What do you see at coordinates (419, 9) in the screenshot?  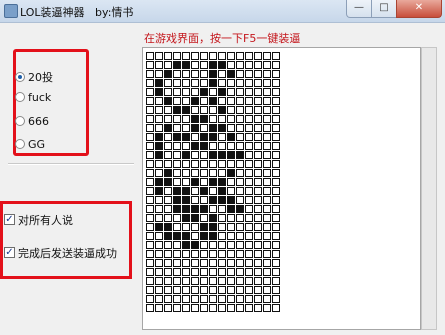 I see `close-button: ✕` at bounding box center [419, 9].